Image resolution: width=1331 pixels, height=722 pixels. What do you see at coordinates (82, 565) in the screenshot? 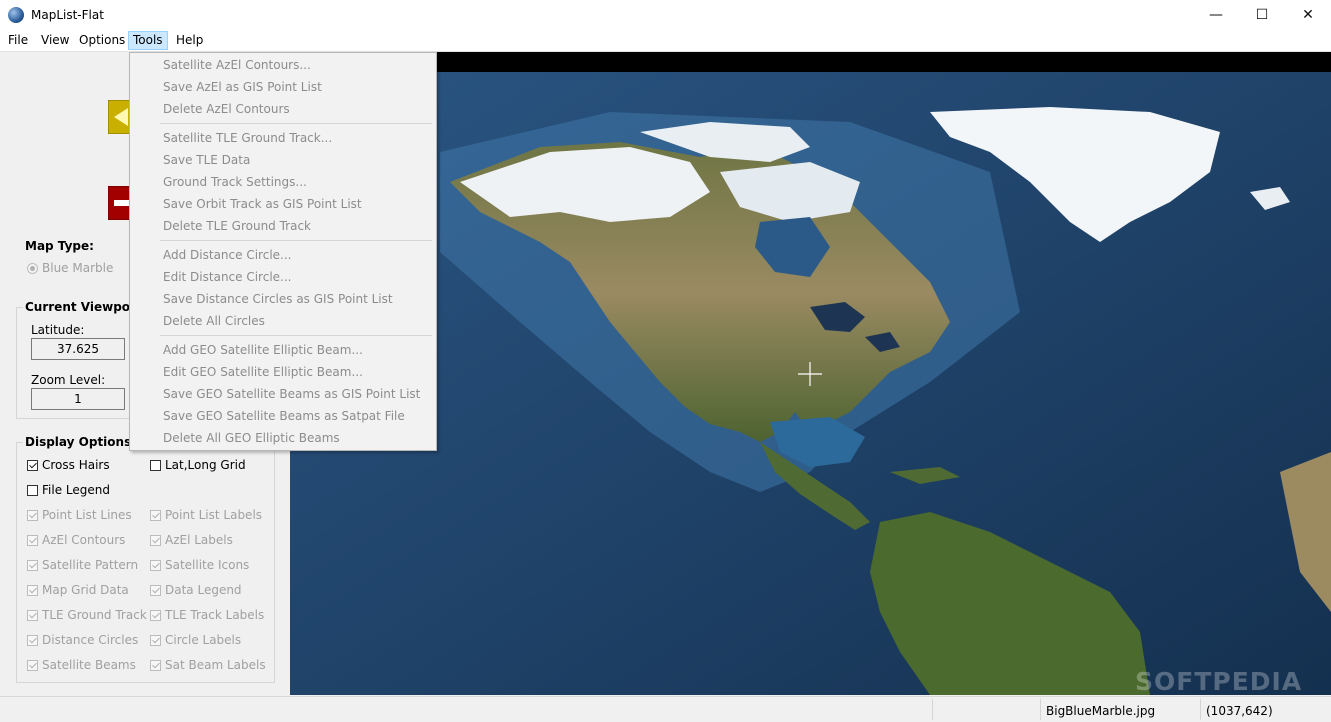
I see `satellite-pattern-checkbox: Satellite Pattern` at bounding box center [82, 565].